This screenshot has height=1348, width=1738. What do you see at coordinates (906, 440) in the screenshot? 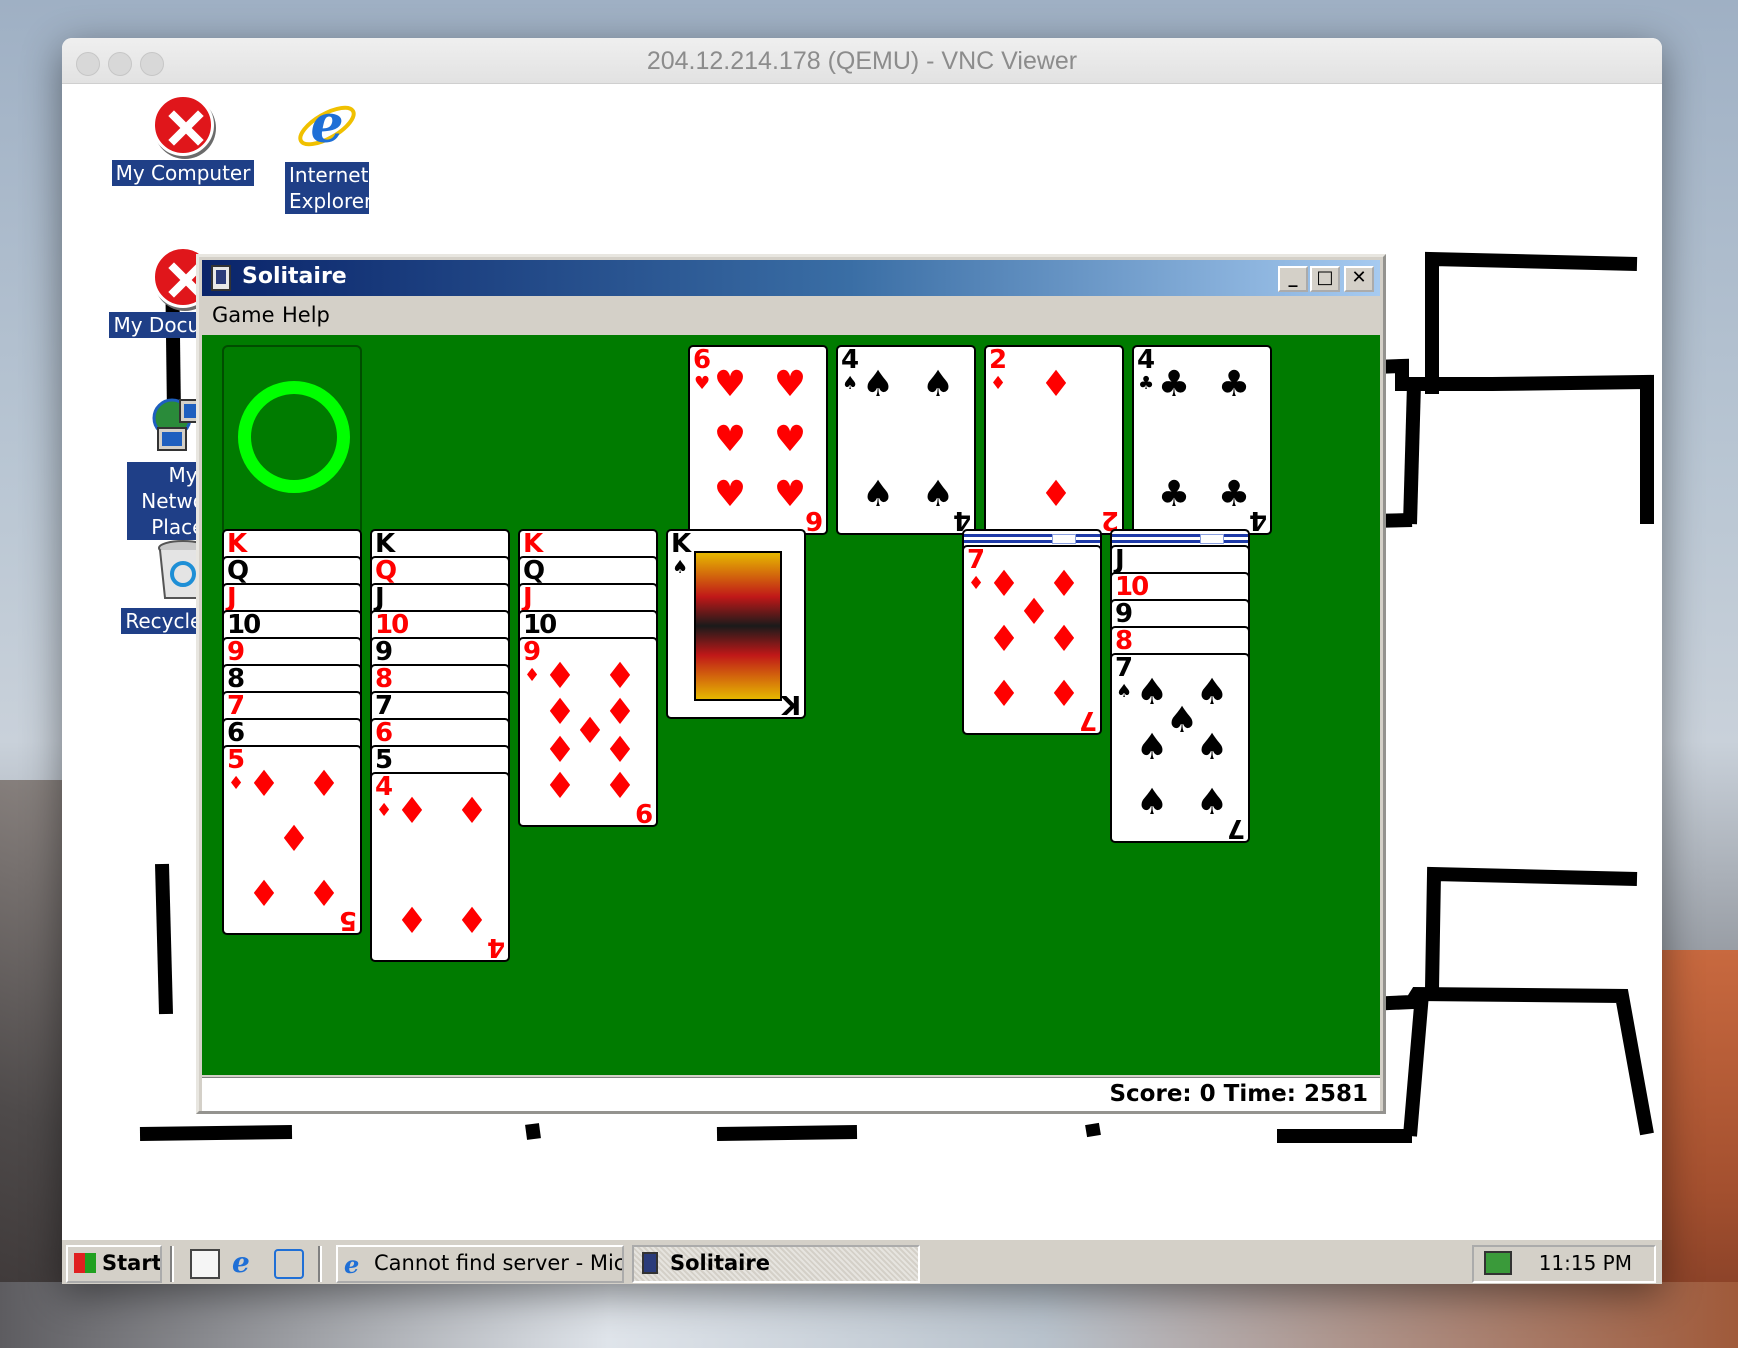
I see `playing-card: 4 ♠ 4 ♠ ♠ ♠ ♠` at bounding box center [906, 440].